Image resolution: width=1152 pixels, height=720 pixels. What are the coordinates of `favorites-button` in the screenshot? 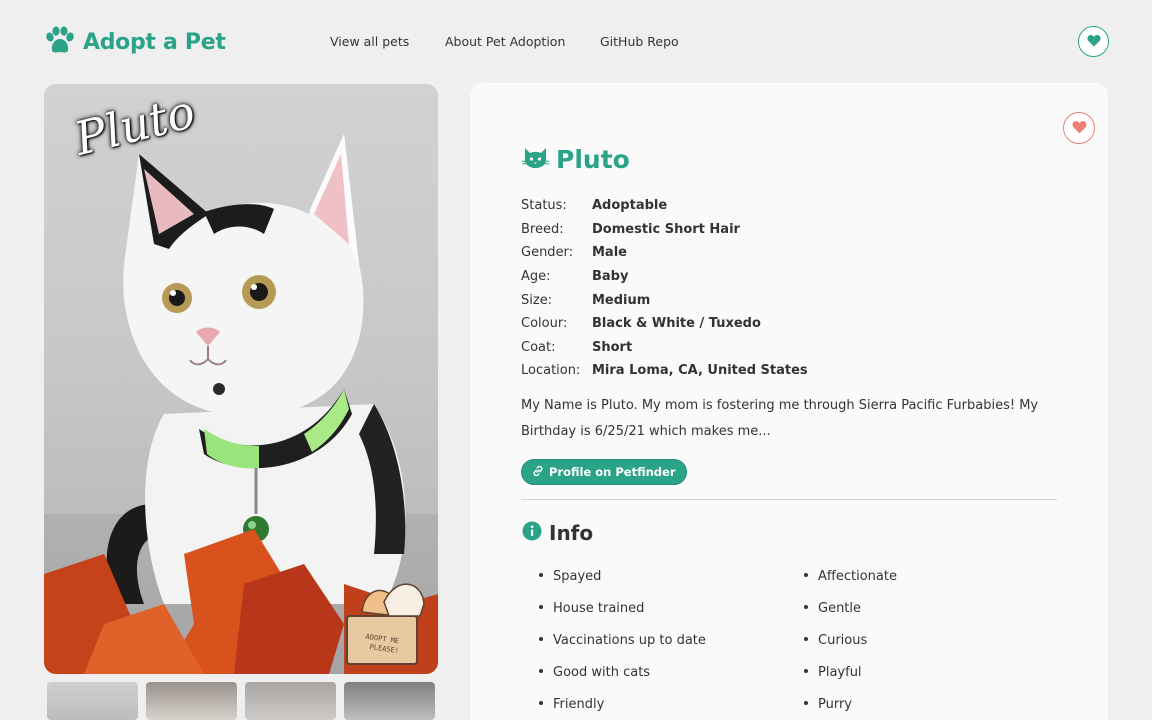 It's located at (1093, 41).